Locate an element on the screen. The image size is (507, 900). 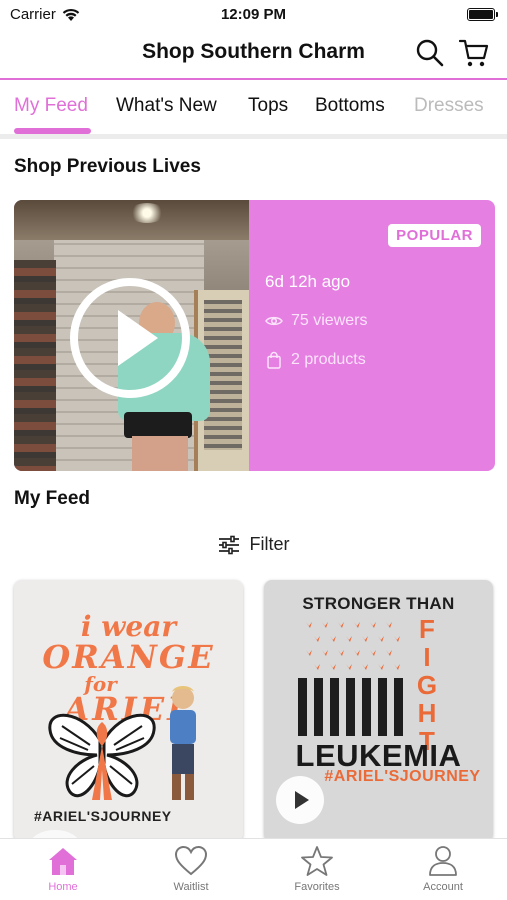
product-card: i wear ORANGE for ARIEL #ARIEL'SJOURNEY is located at coordinates (128, 711).